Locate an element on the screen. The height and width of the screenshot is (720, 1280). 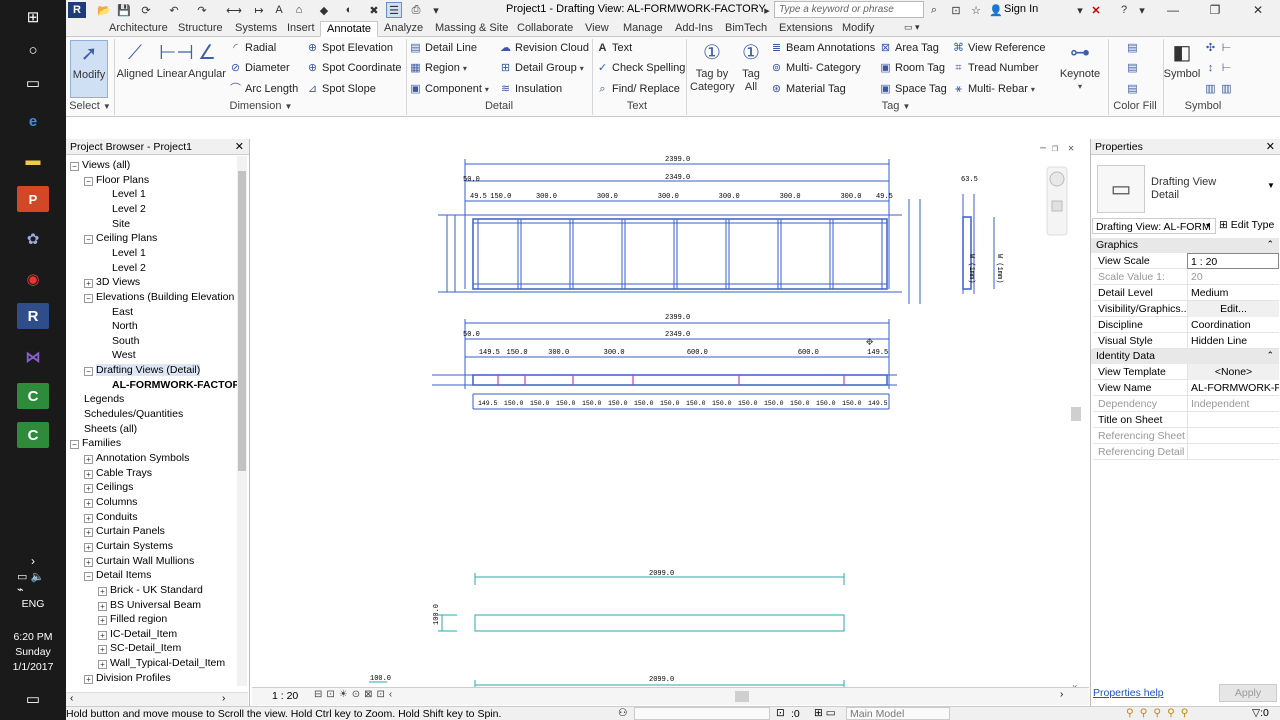
tree-item: − Views (all) is located at coordinates (100, 165).